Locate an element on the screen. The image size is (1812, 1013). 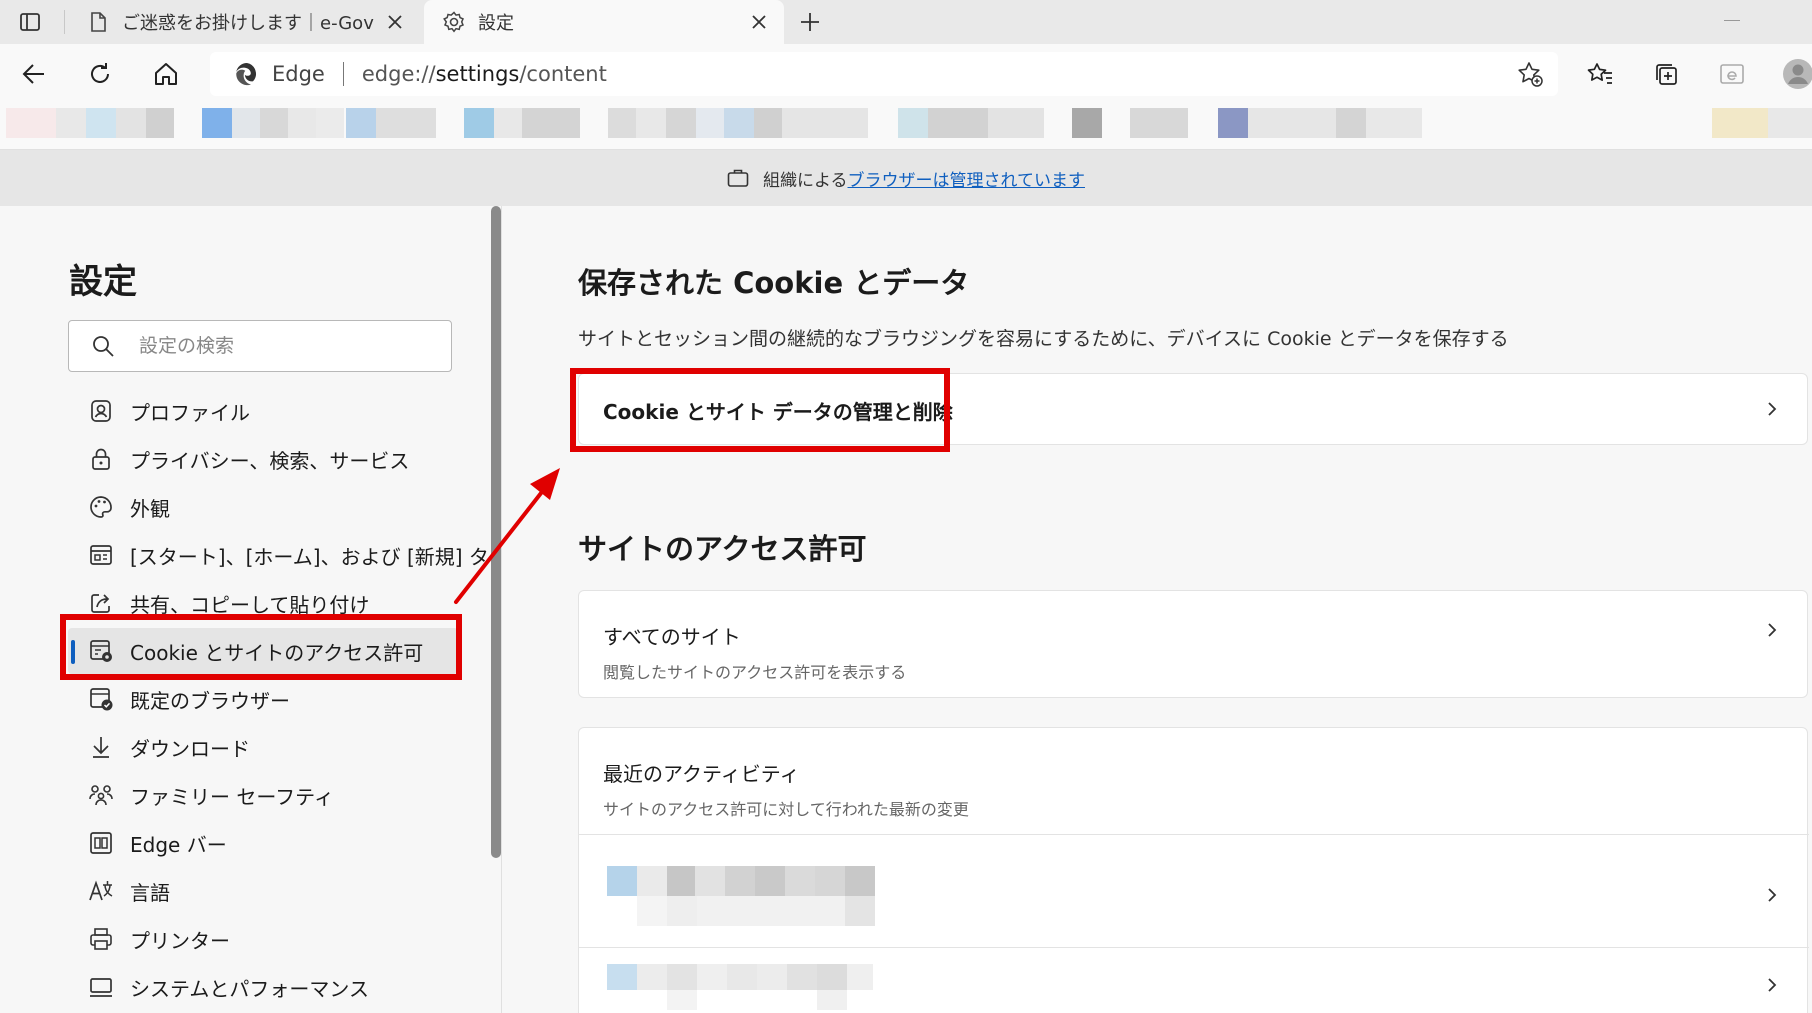
sidebar-item-label: 言語 is located at coordinates (150, 892).